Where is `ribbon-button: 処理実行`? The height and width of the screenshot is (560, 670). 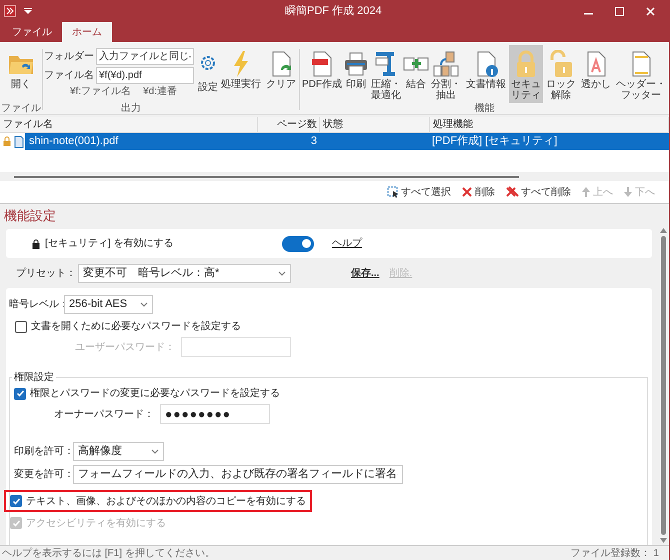
ribbon-button: 処理実行 is located at coordinates (241, 74).